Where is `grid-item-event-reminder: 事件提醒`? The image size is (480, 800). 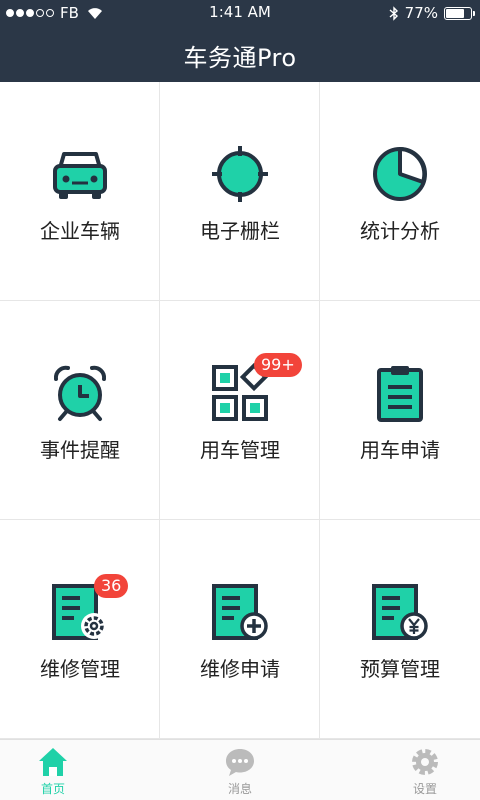 grid-item-event-reminder: 事件提醒 is located at coordinates (80, 410).